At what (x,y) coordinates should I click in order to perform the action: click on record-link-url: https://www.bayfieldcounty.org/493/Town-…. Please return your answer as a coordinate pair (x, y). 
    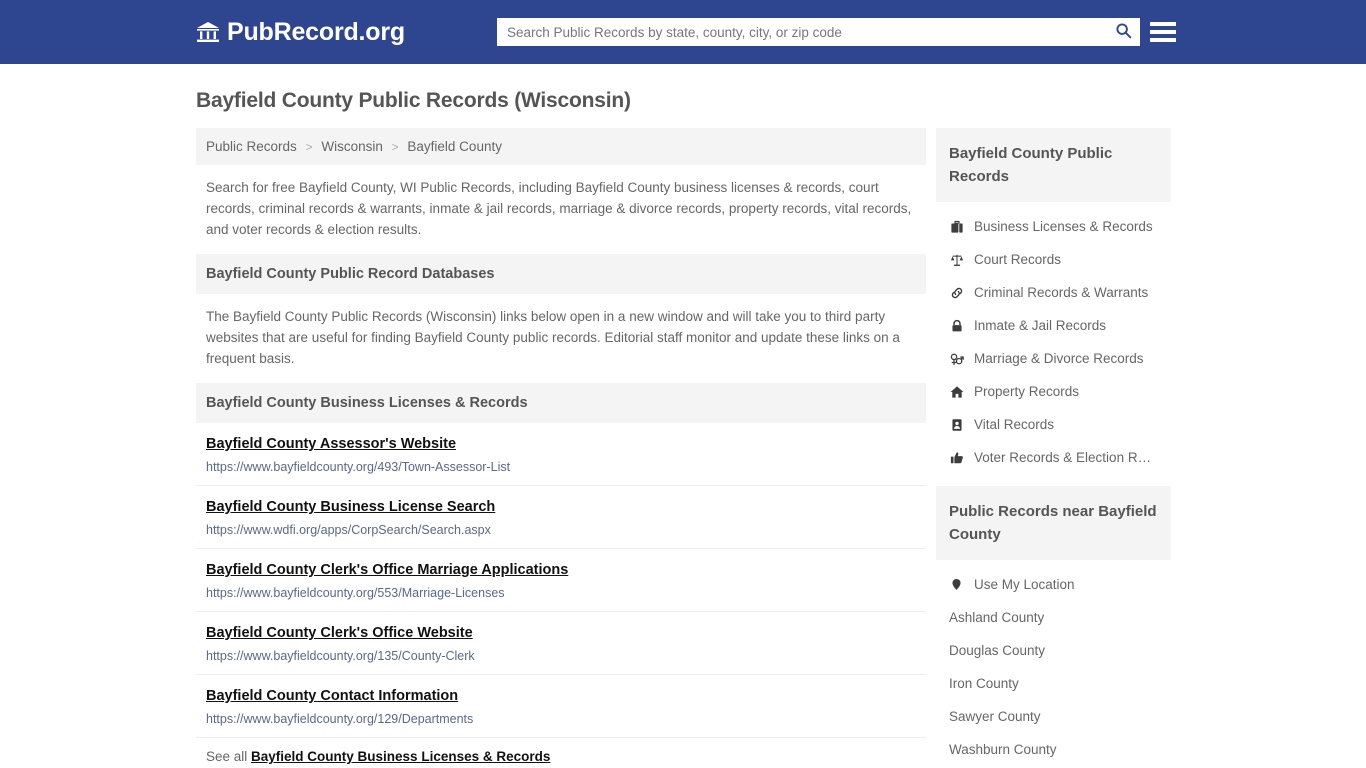
    Looking at the image, I should click on (561, 467).